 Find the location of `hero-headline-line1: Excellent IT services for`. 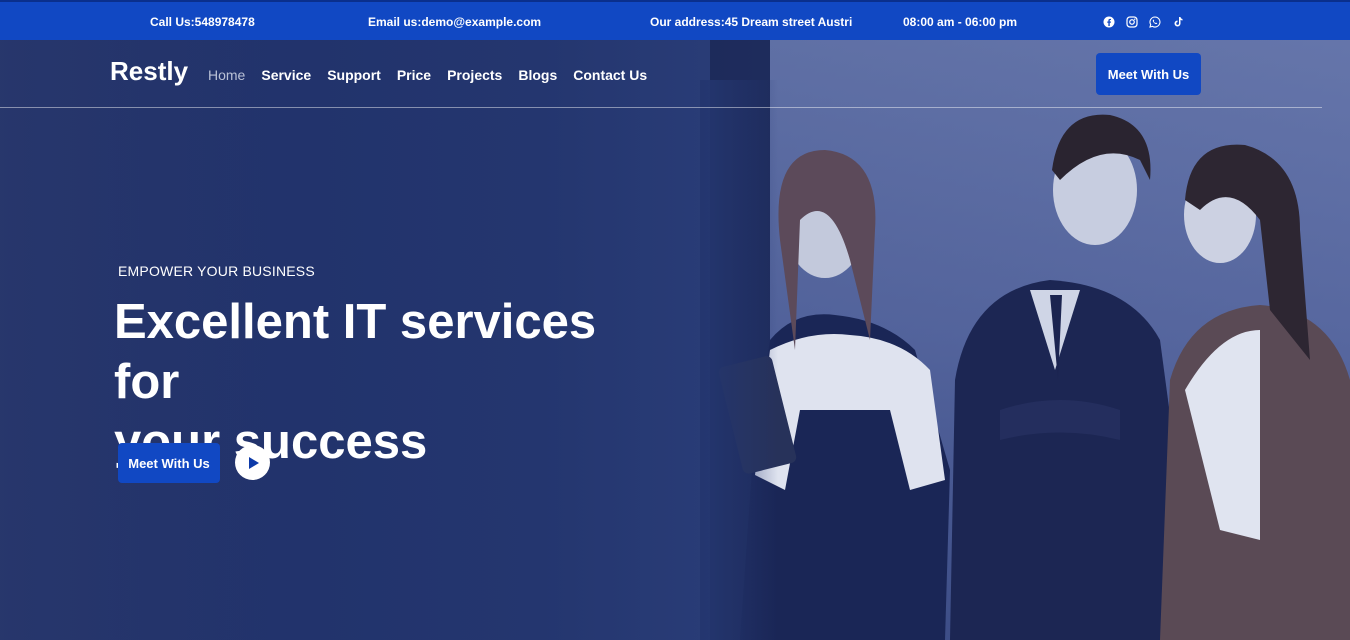

hero-headline-line1: Excellent IT services for is located at coordinates (355, 352).